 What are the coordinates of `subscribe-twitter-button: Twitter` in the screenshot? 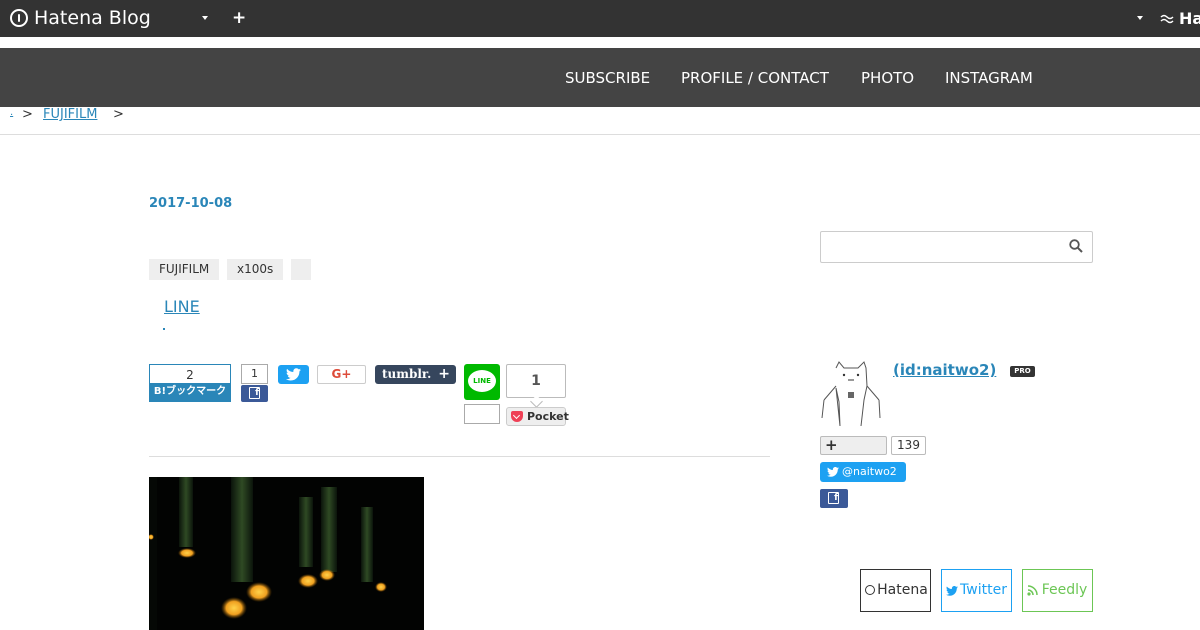 It's located at (976, 590).